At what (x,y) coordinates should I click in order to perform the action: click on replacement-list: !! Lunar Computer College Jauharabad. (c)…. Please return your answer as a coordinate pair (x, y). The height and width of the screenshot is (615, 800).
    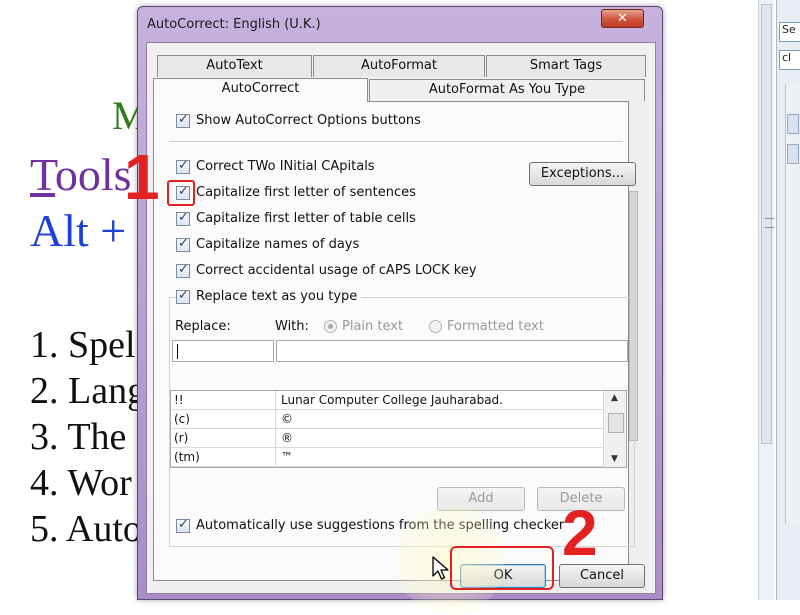
    Looking at the image, I should click on (398, 429).